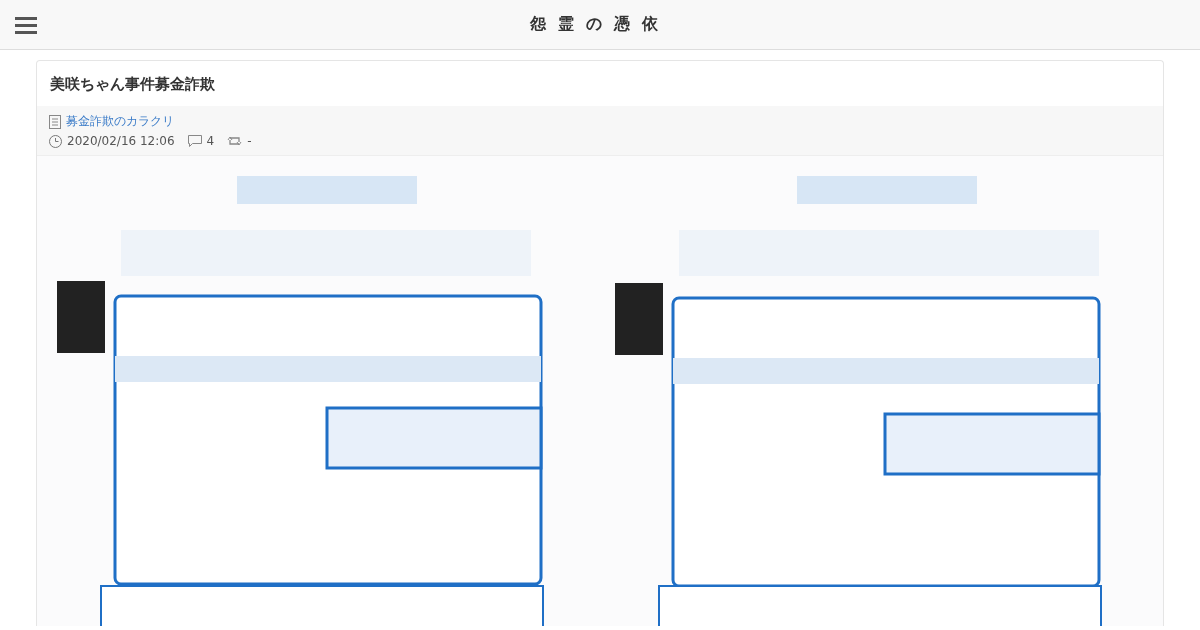  I want to click on post-title: 美咲ちゃん事件募金詐欺, so click(132, 84).